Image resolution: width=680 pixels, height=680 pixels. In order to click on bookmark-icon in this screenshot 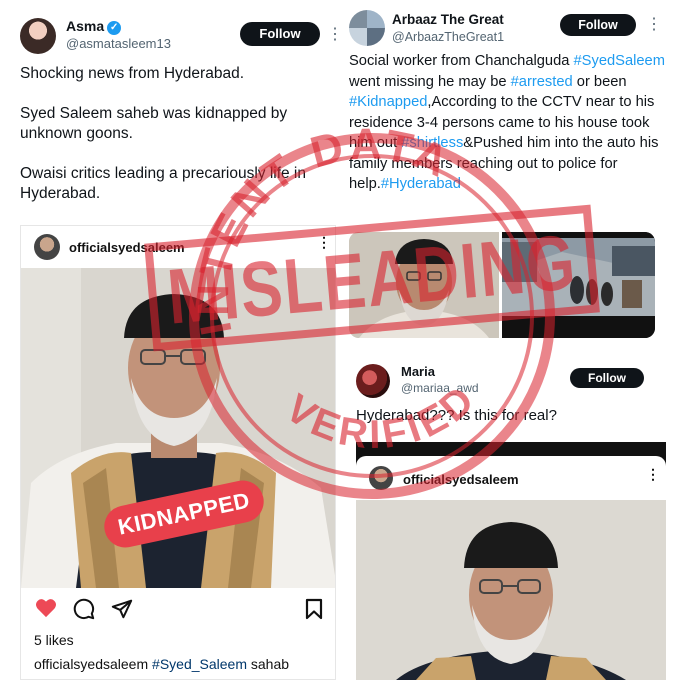, I will do `click(314, 609)`.